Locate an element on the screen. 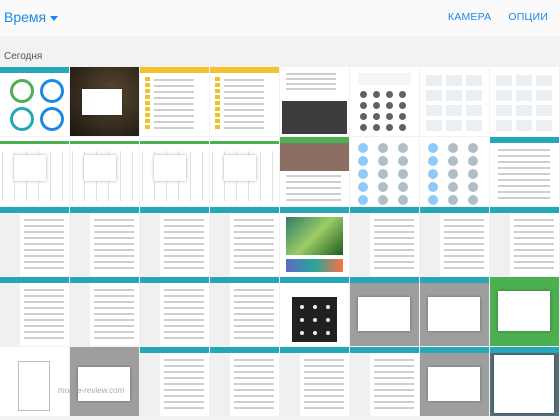  time-filter-dropdown: Время is located at coordinates (31, 17).